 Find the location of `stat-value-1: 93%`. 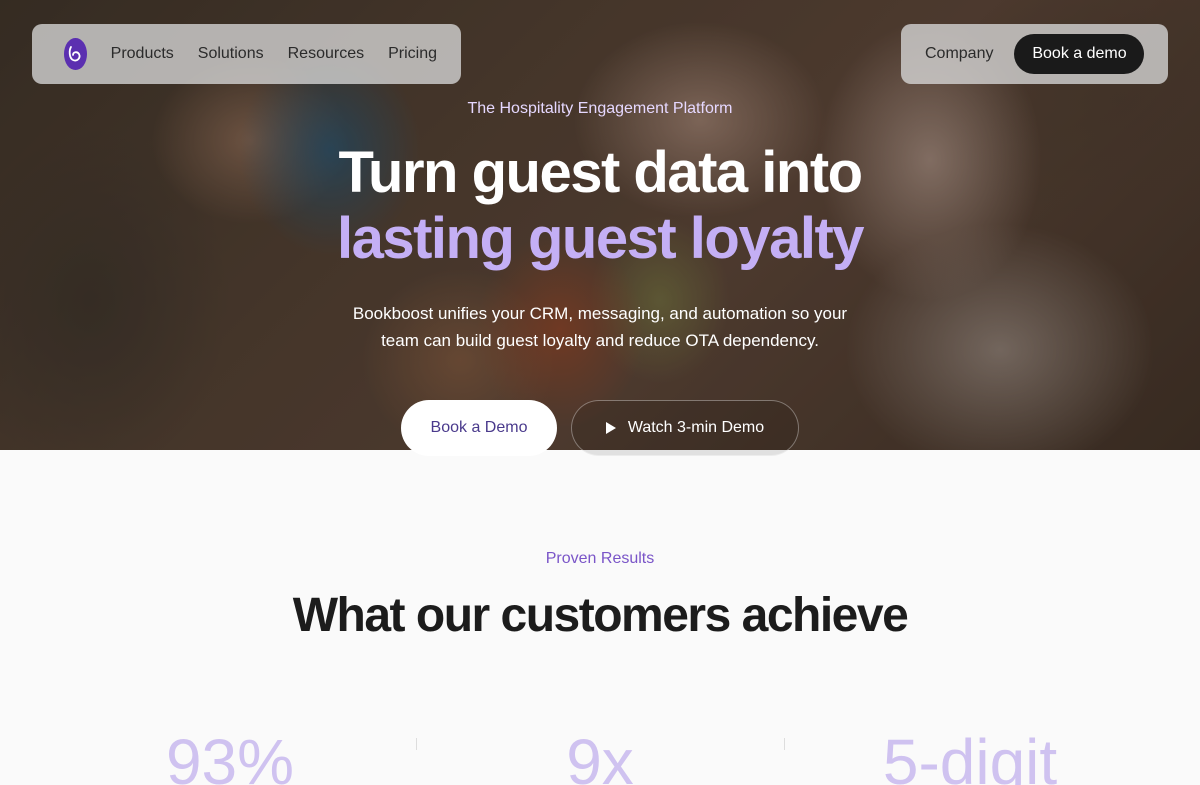

stat-value-1: 93% is located at coordinates (230, 755).